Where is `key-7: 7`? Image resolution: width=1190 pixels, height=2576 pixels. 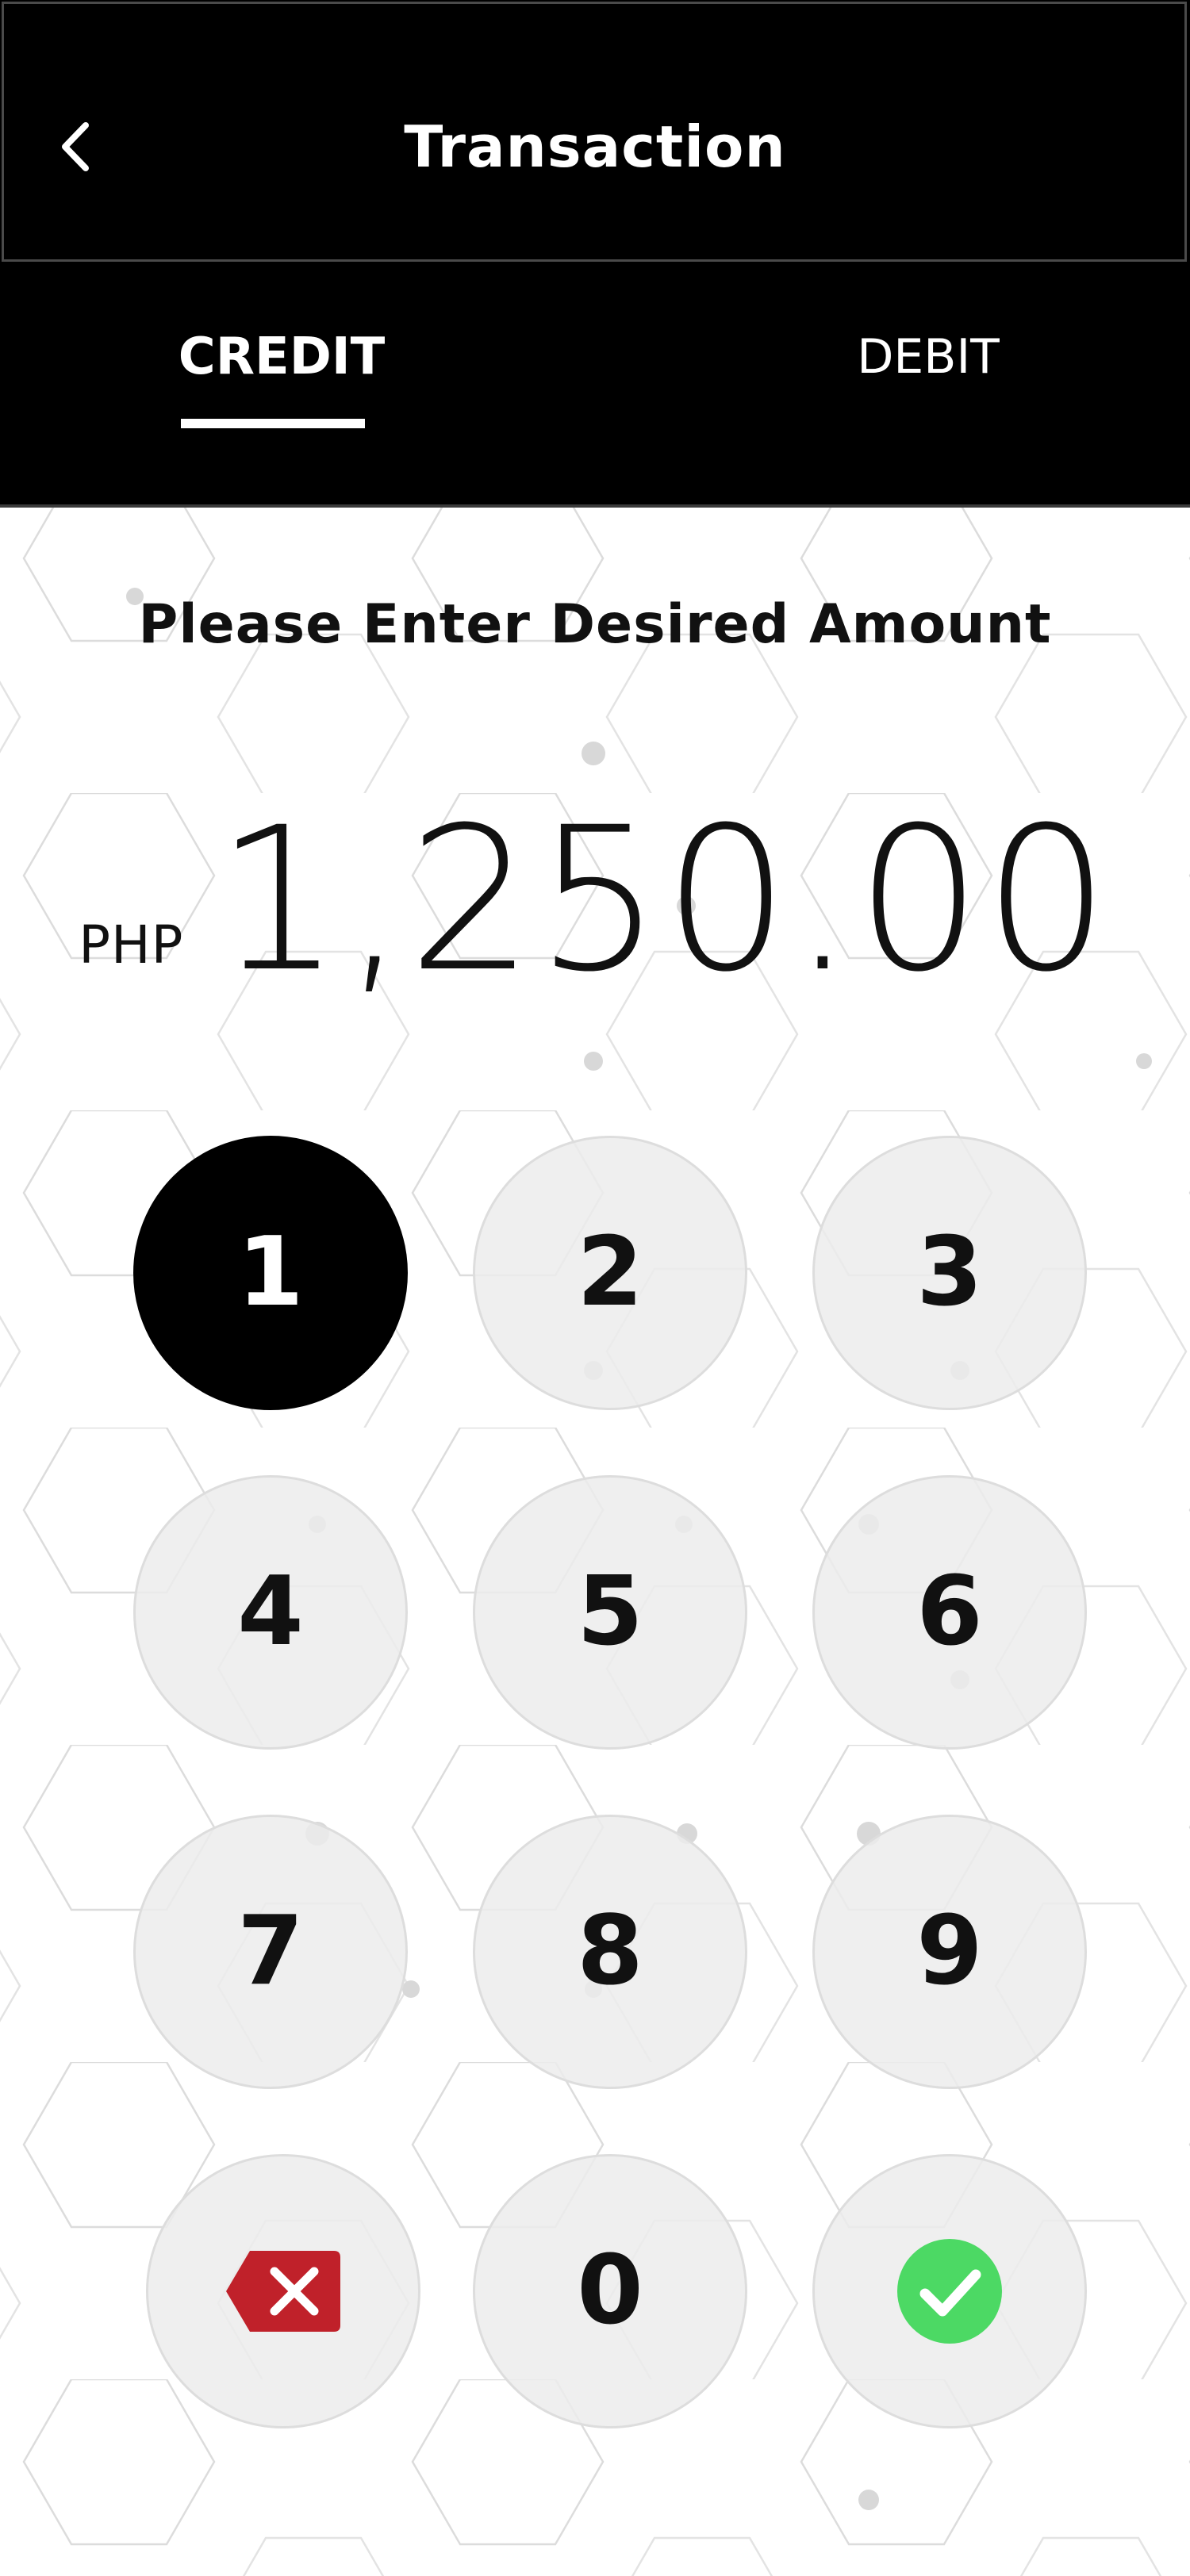
key-7: 7 is located at coordinates (270, 1952).